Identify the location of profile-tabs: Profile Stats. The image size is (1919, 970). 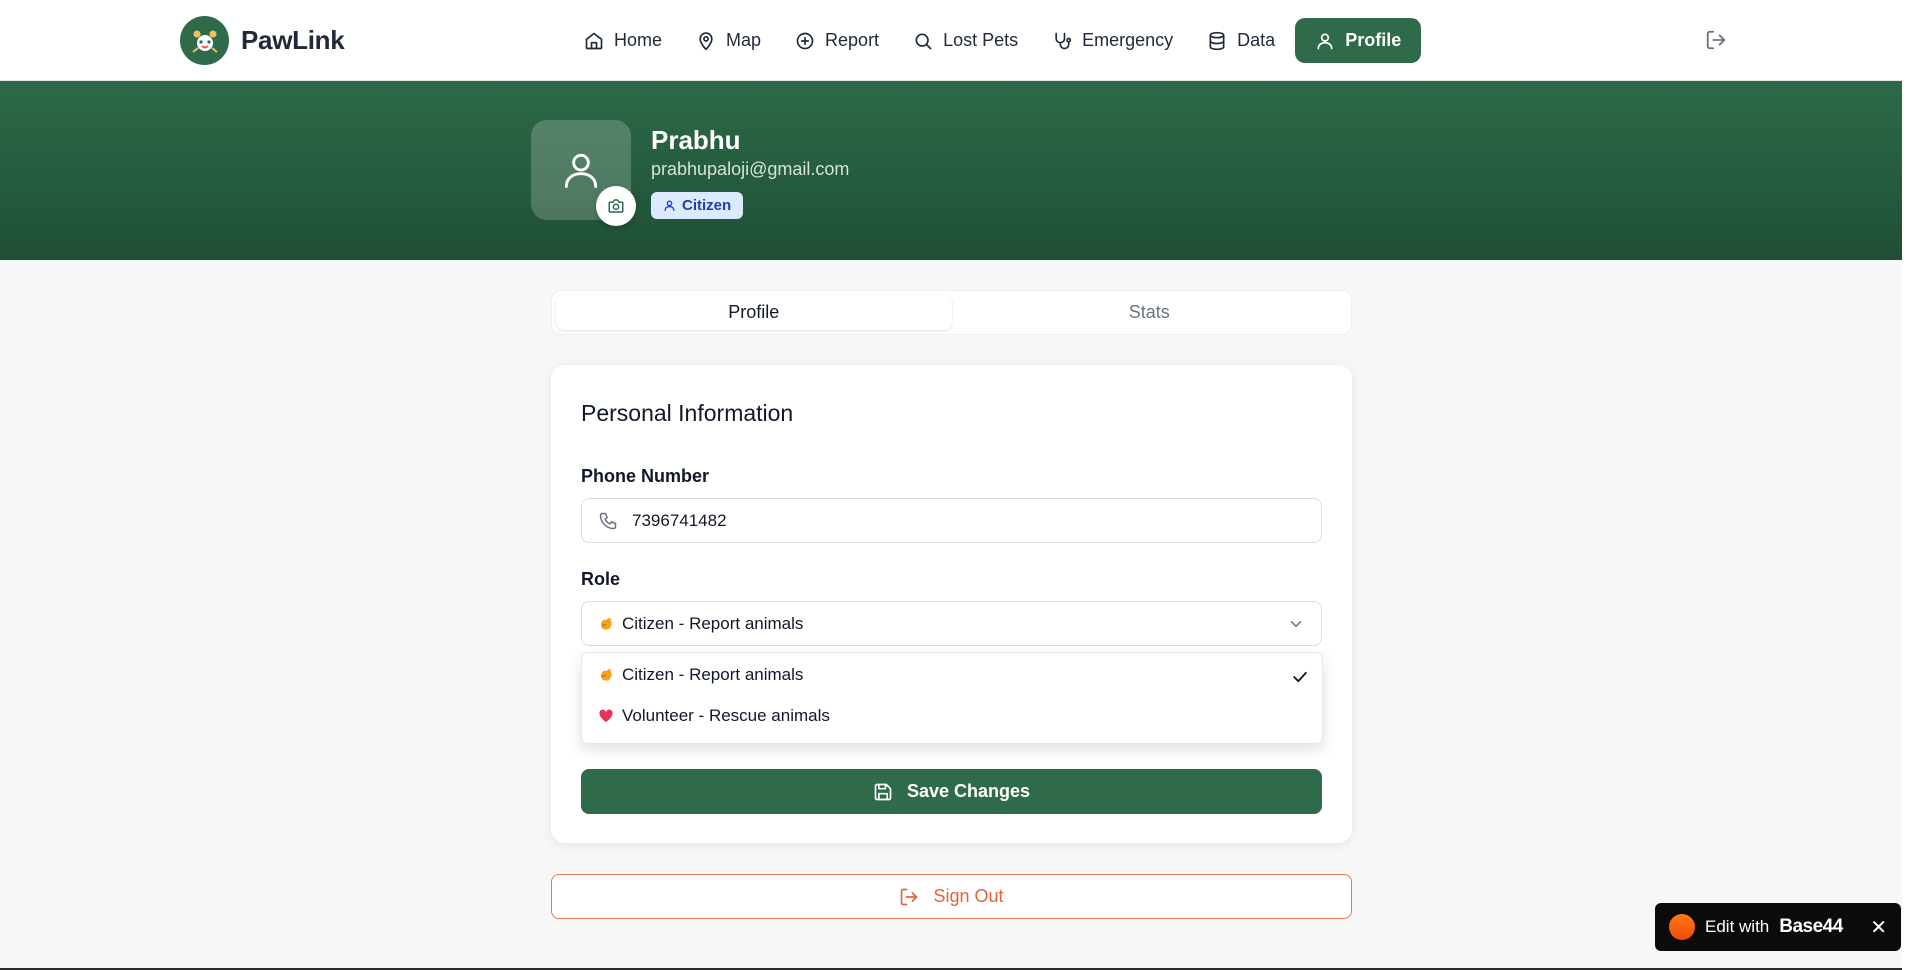
(951, 312).